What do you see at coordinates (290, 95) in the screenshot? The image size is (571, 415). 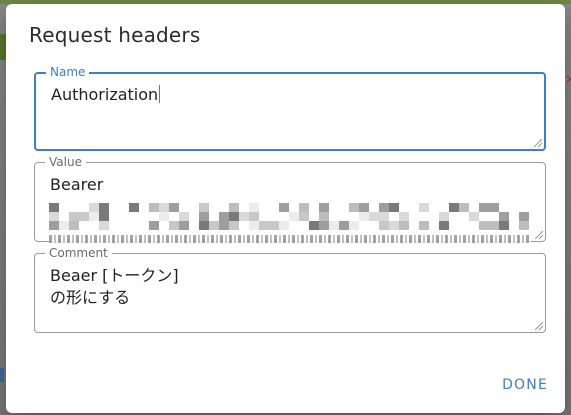 I see `name-field-input: Authorization` at bounding box center [290, 95].